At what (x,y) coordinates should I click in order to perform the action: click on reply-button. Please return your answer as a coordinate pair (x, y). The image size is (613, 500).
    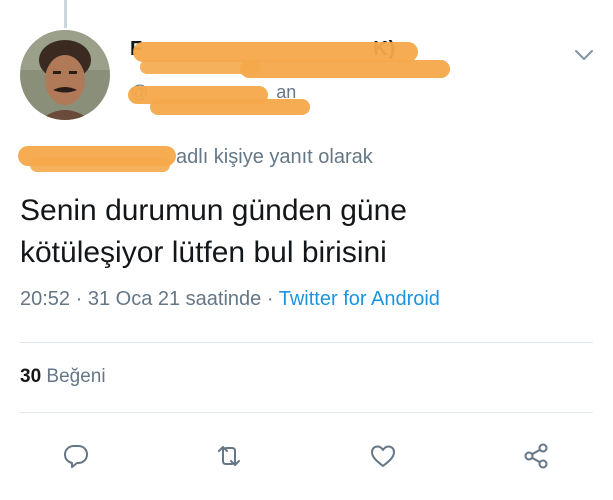
    Looking at the image, I should click on (76, 456).